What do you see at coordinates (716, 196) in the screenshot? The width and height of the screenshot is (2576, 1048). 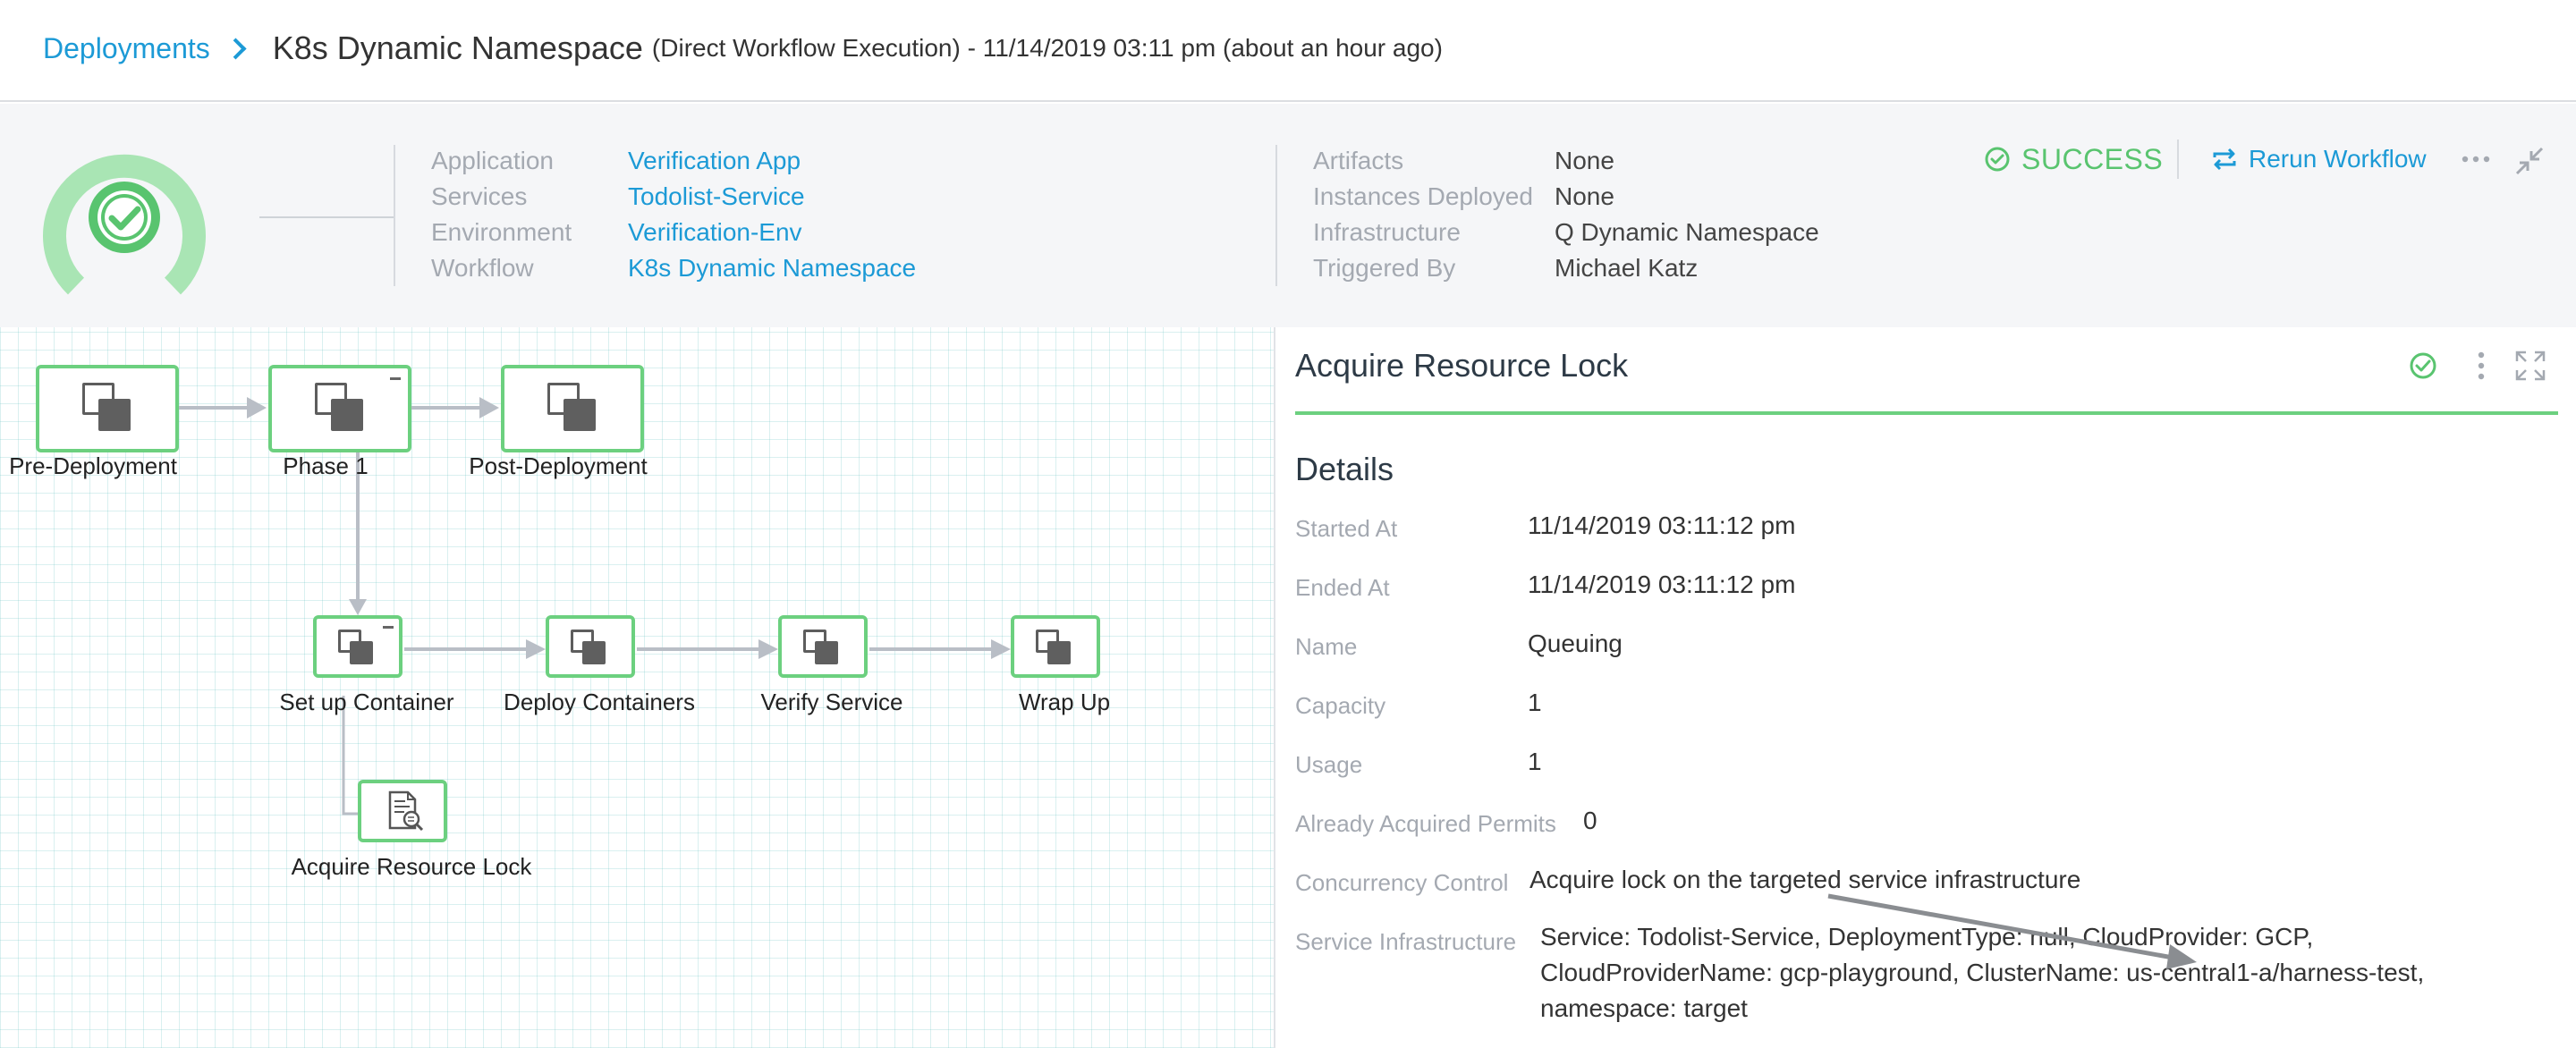 I see `service-link: Todolist-Service` at bounding box center [716, 196].